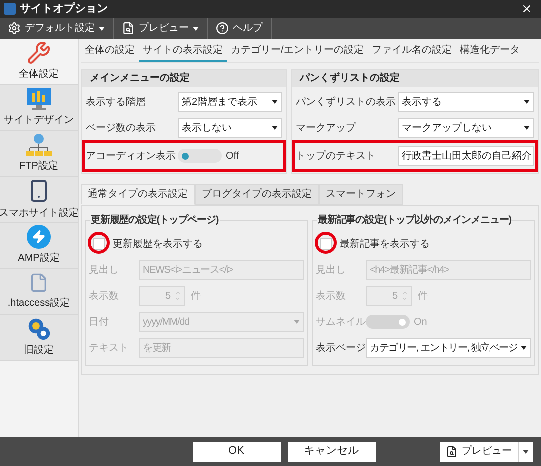 This screenshot has height=466, width=541. I want to click on field-label: マークアップ, so click(327, 129).